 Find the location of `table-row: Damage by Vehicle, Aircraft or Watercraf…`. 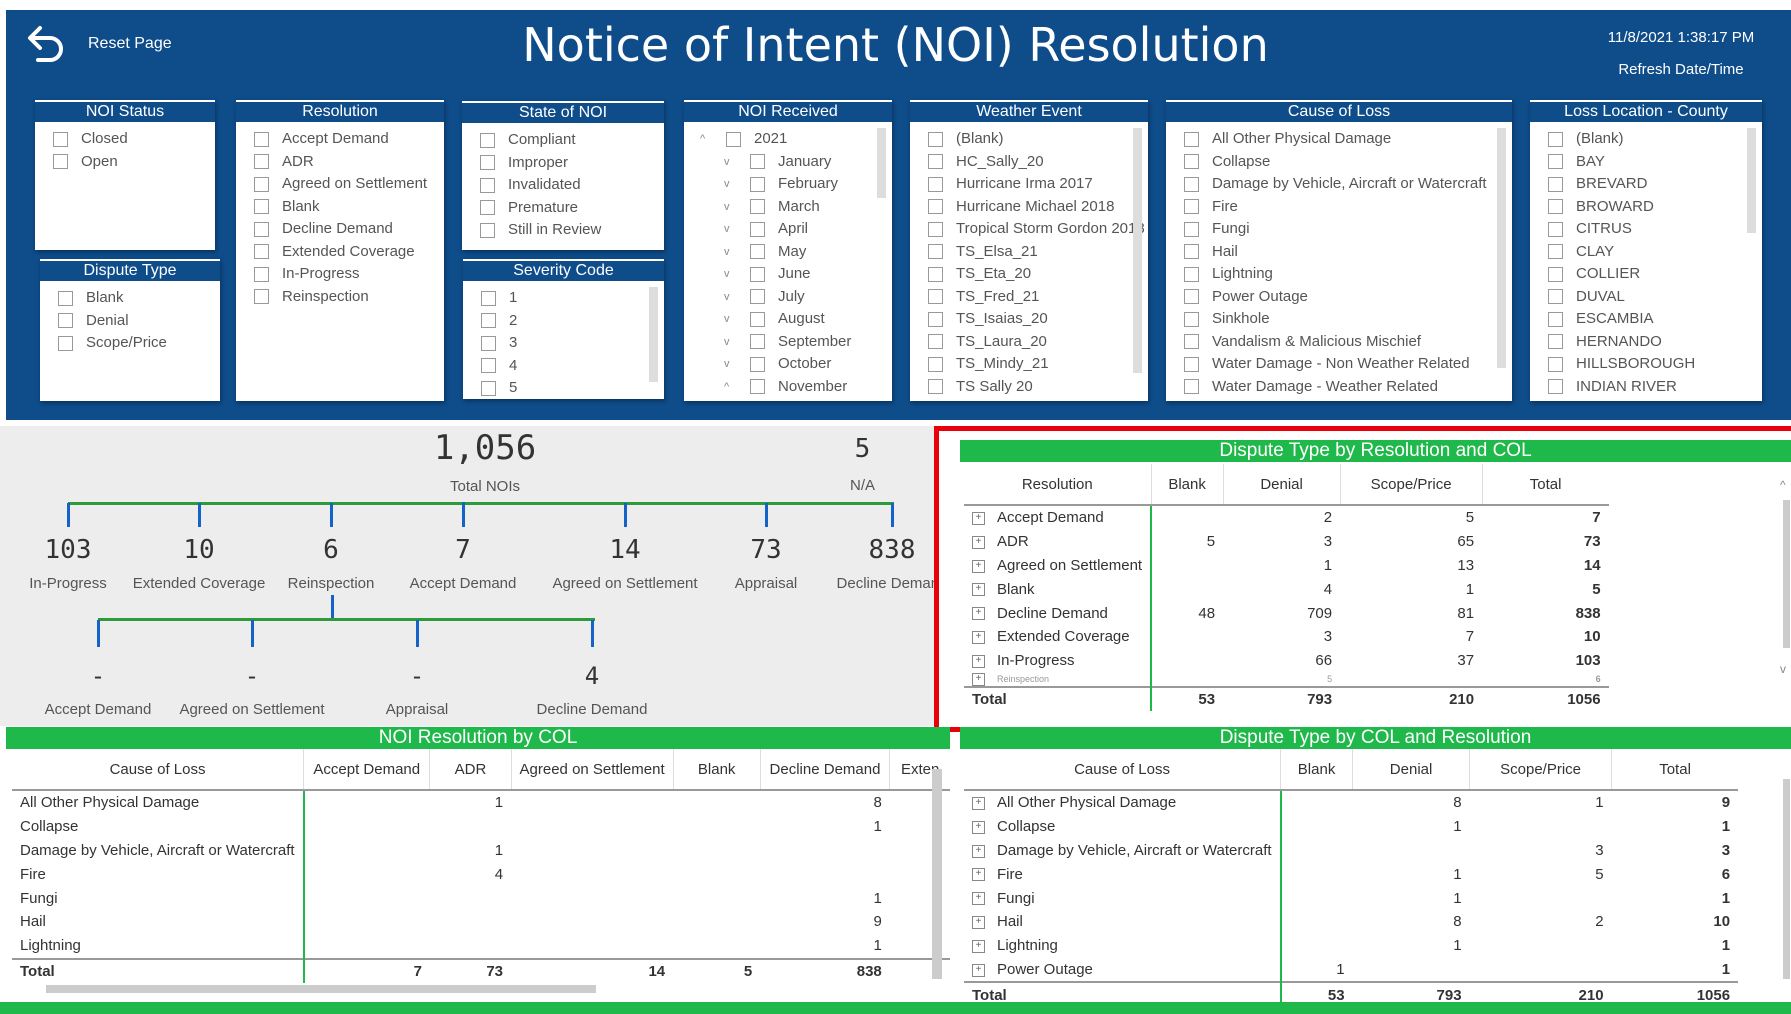

table-row: Damage by Vehicle, Aircraft or Watercraf… is located at coordinates (481, 850).